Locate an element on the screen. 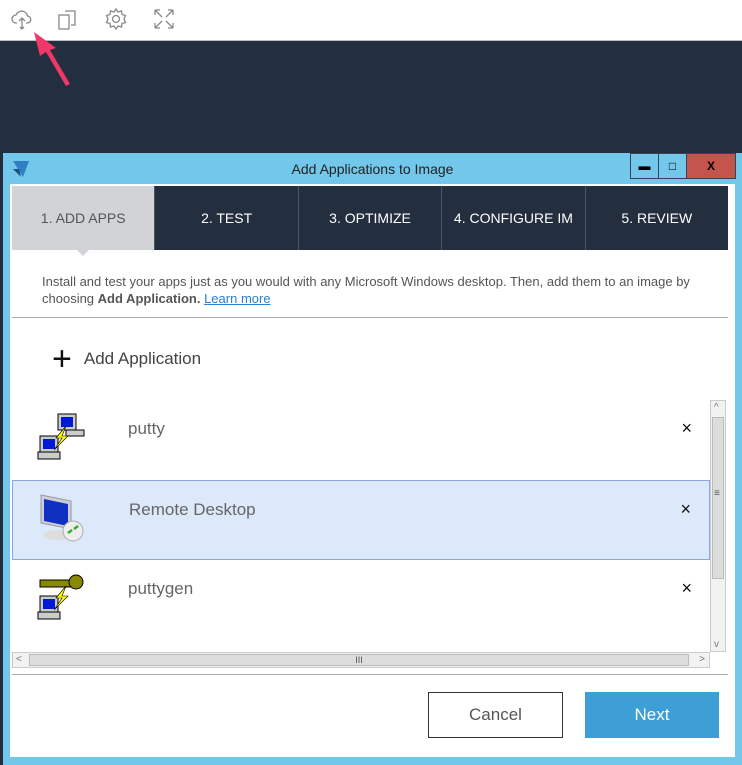  list-item: puttygen × is located at coordinates (361, 598).